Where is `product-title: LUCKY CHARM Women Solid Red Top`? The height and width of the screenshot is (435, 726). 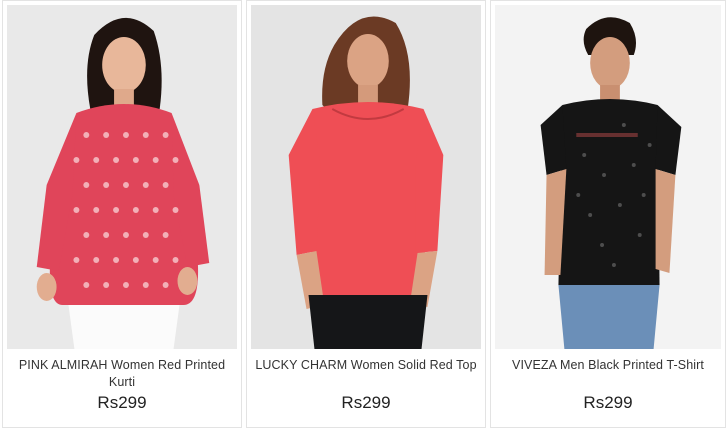 product-title: LUCKY CHARM Women Solid Red Top is located at coordinates (366, 365).